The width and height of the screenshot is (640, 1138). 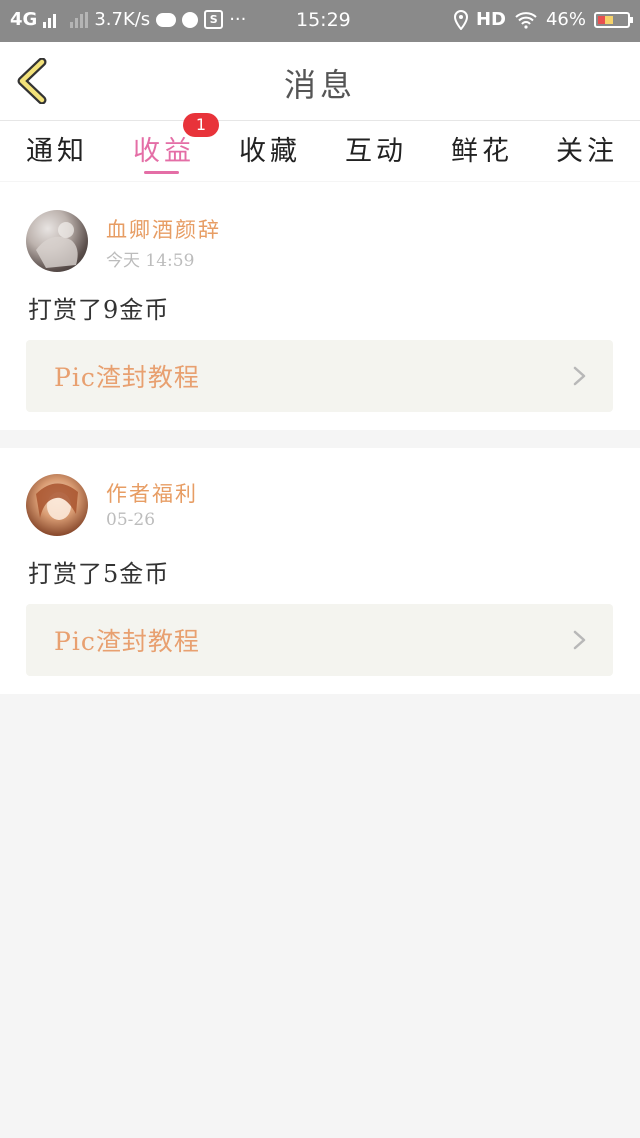 I want to click on tab-following: 关注, so click(x=587, y=148).